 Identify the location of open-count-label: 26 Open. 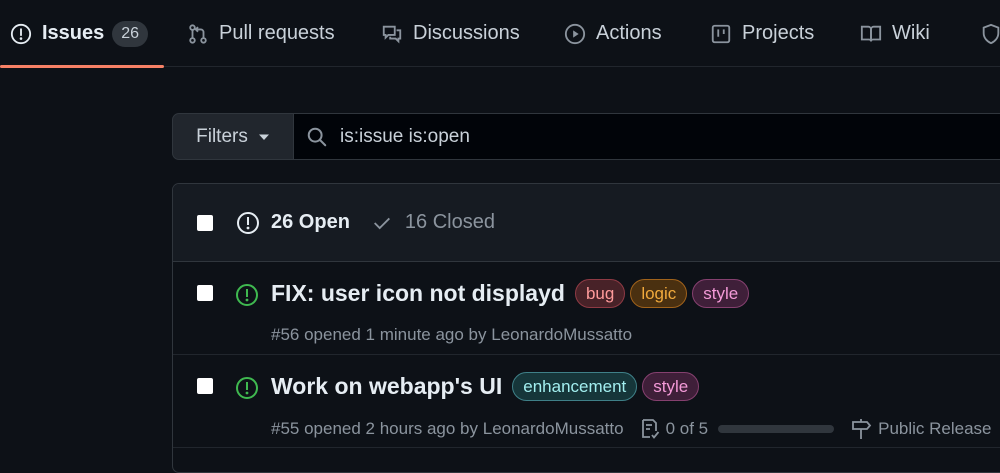
(310, 222).